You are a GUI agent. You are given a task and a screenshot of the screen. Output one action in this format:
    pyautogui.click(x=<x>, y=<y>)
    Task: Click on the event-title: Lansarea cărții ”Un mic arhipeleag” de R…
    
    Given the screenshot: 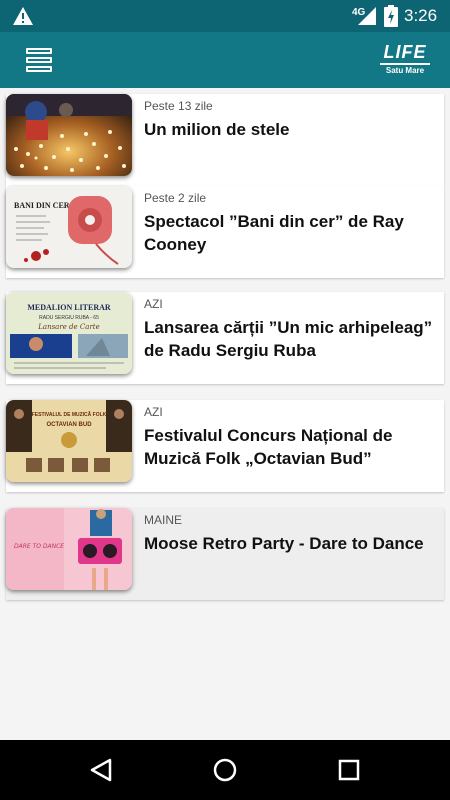 What is the action you would take?
    pyautogui.click(x=288, y=339)
    